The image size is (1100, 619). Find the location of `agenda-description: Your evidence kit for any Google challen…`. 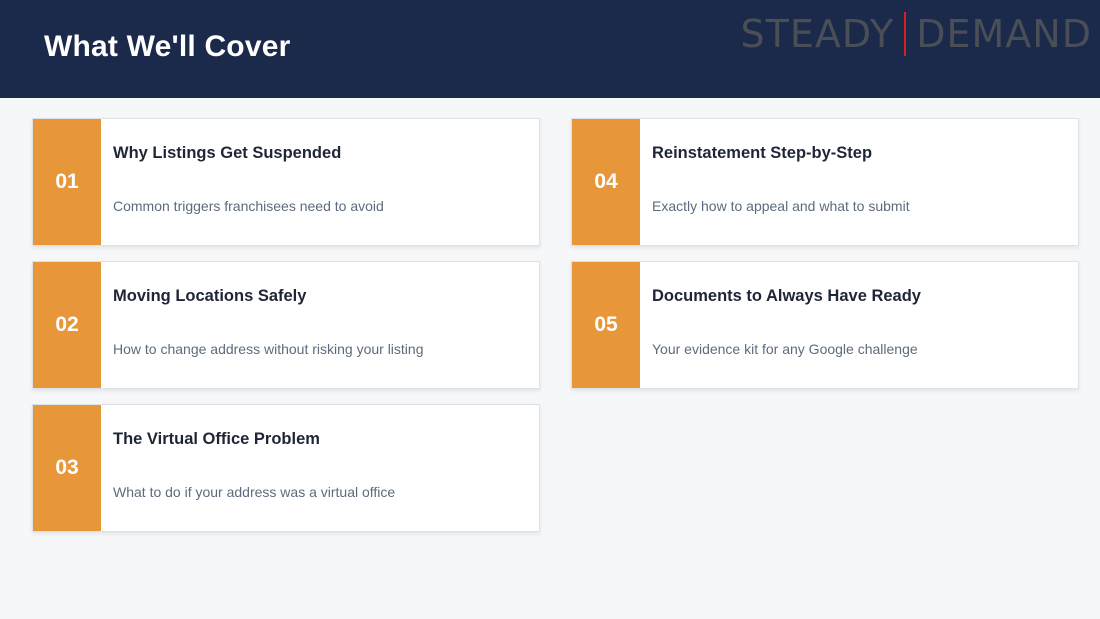

agenda-description: Your evidence kit for any Google challen… is located at coordinates (785, 349).